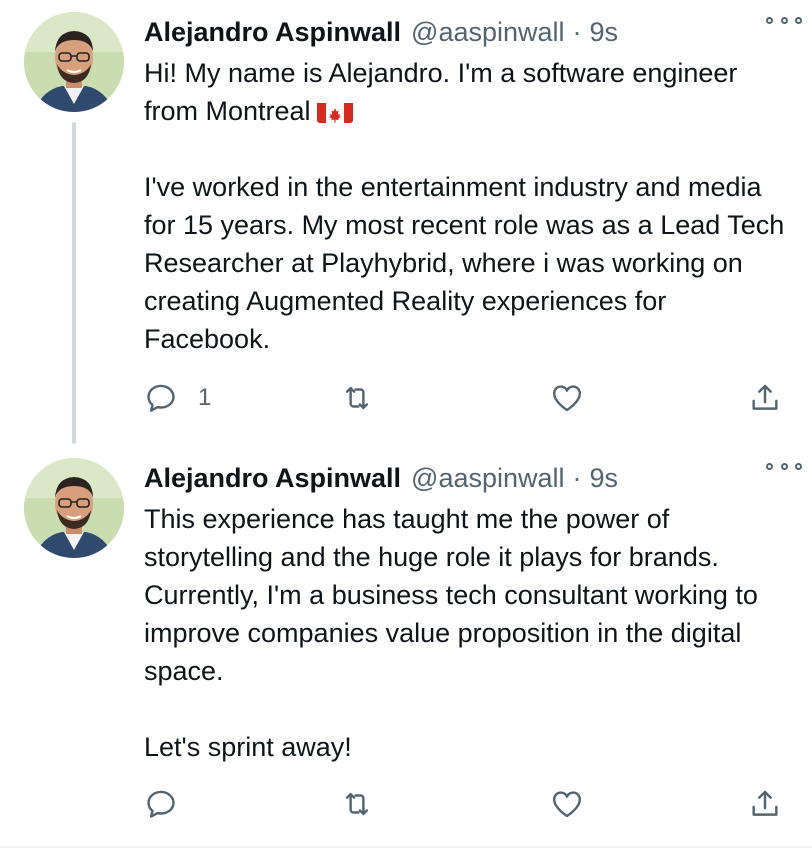  Describe the element at coordinates (469, 398) in the screenshot. I see `tweet-actions: 1` at that location.